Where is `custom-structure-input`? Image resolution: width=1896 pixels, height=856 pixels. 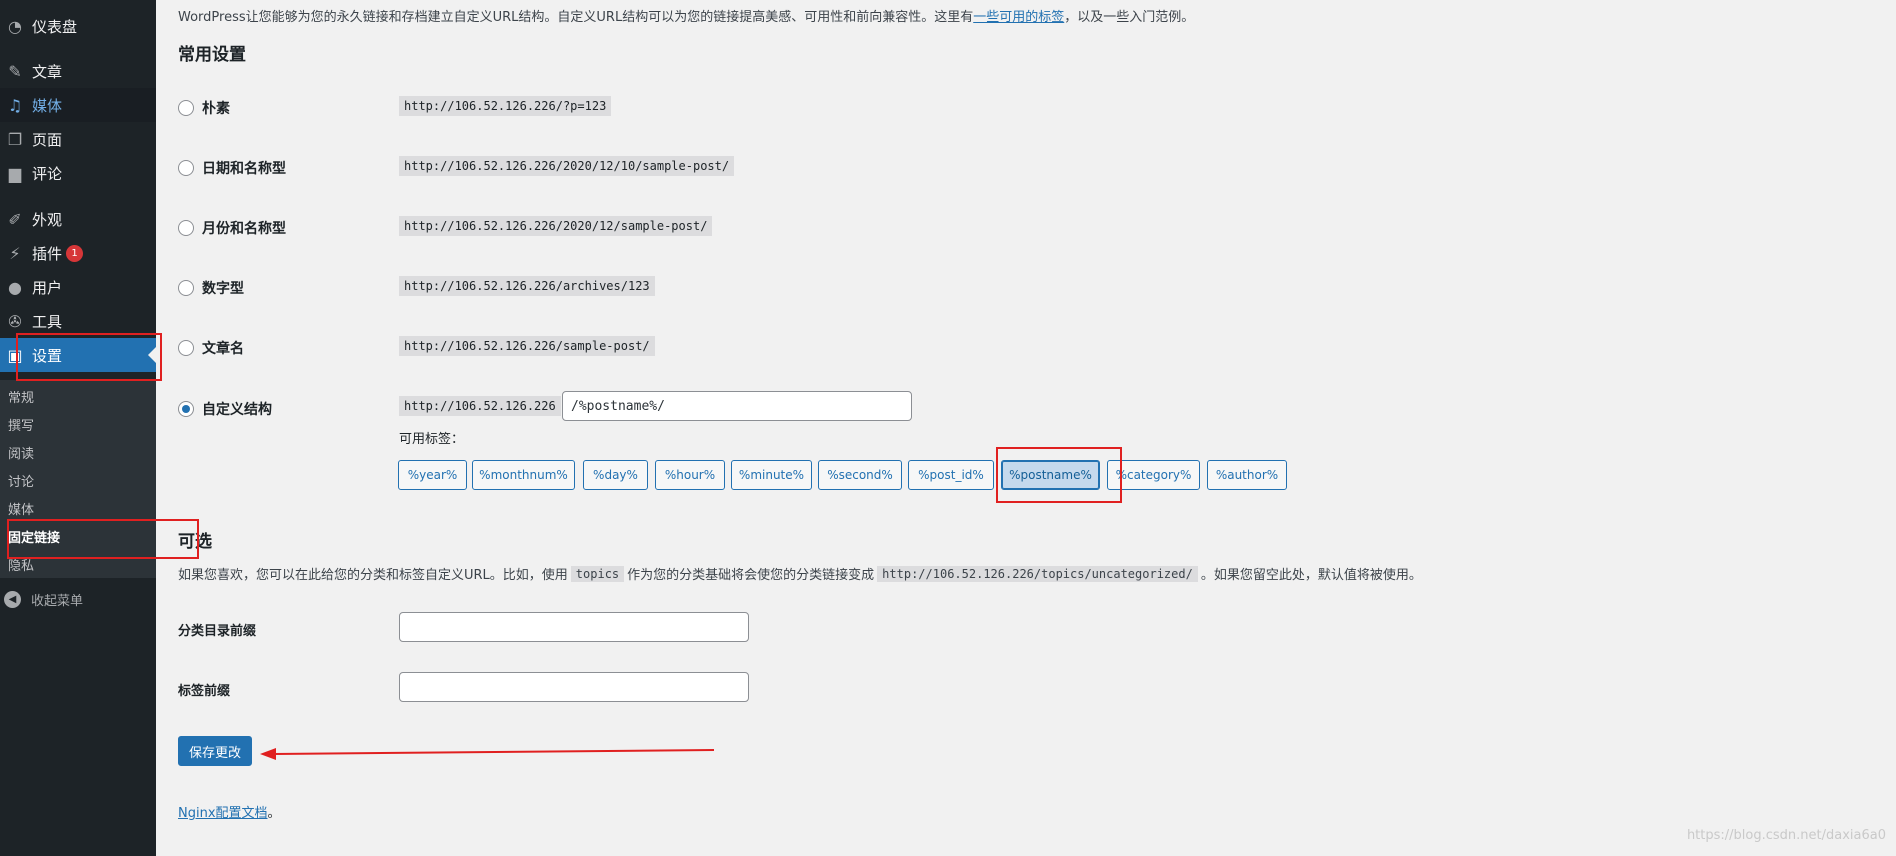
custom-structure-input is located at coordinates (737, 406).